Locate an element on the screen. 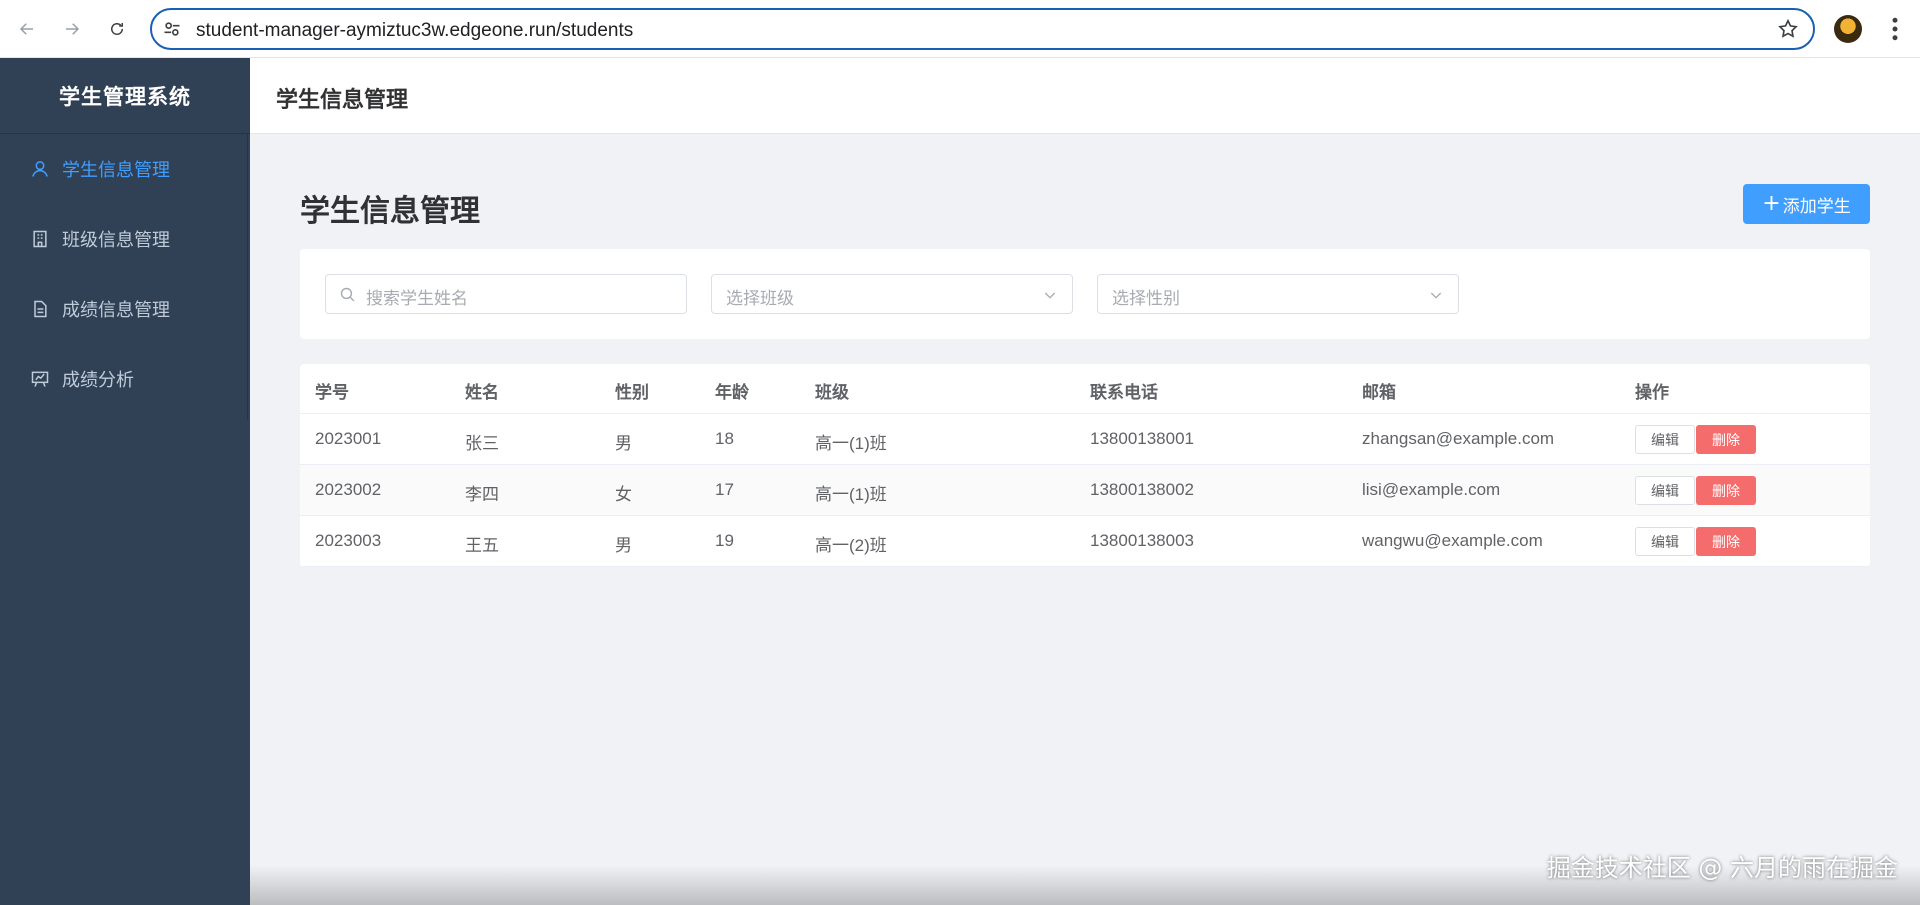 This screenshot has height=905, width=1920. sidebar-menu: 学生信息管理 班级信息管理 成绩信息管理 成绩分析 is located at coordinates (124, 277).